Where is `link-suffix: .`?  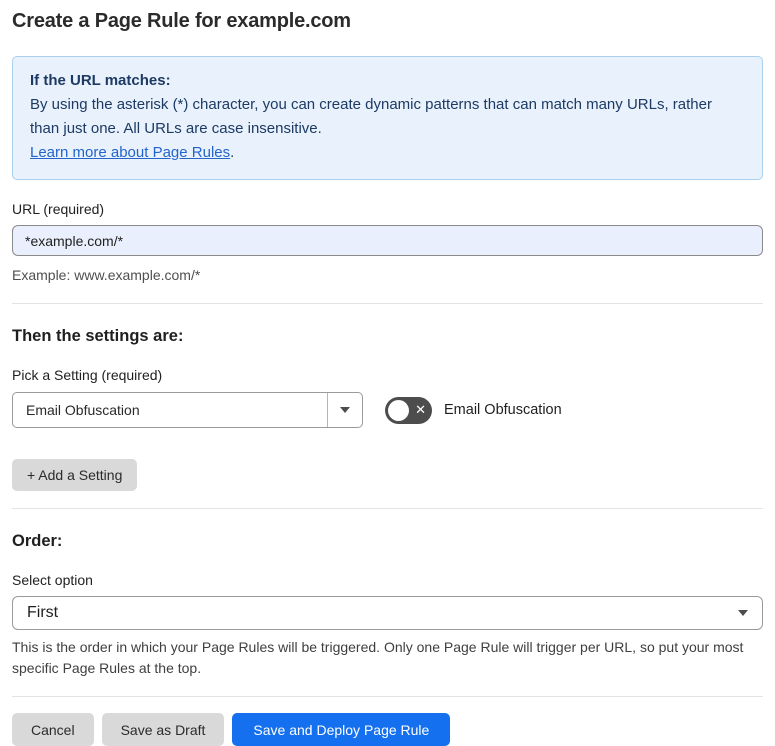 link-suffix: . is located at coordinates (232, 152).